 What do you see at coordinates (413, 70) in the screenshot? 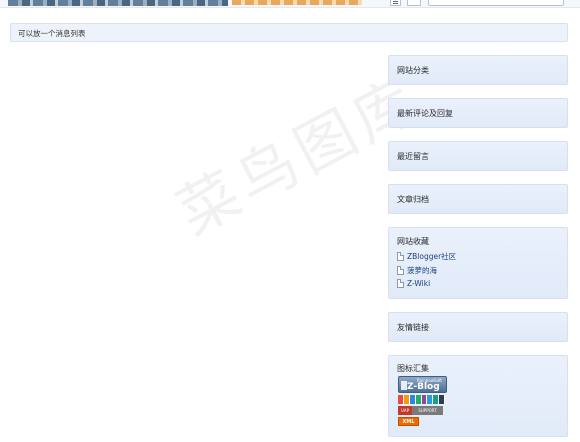
I see `panel-title-site-categories: 网站分类` at bounding box center [413, 70].